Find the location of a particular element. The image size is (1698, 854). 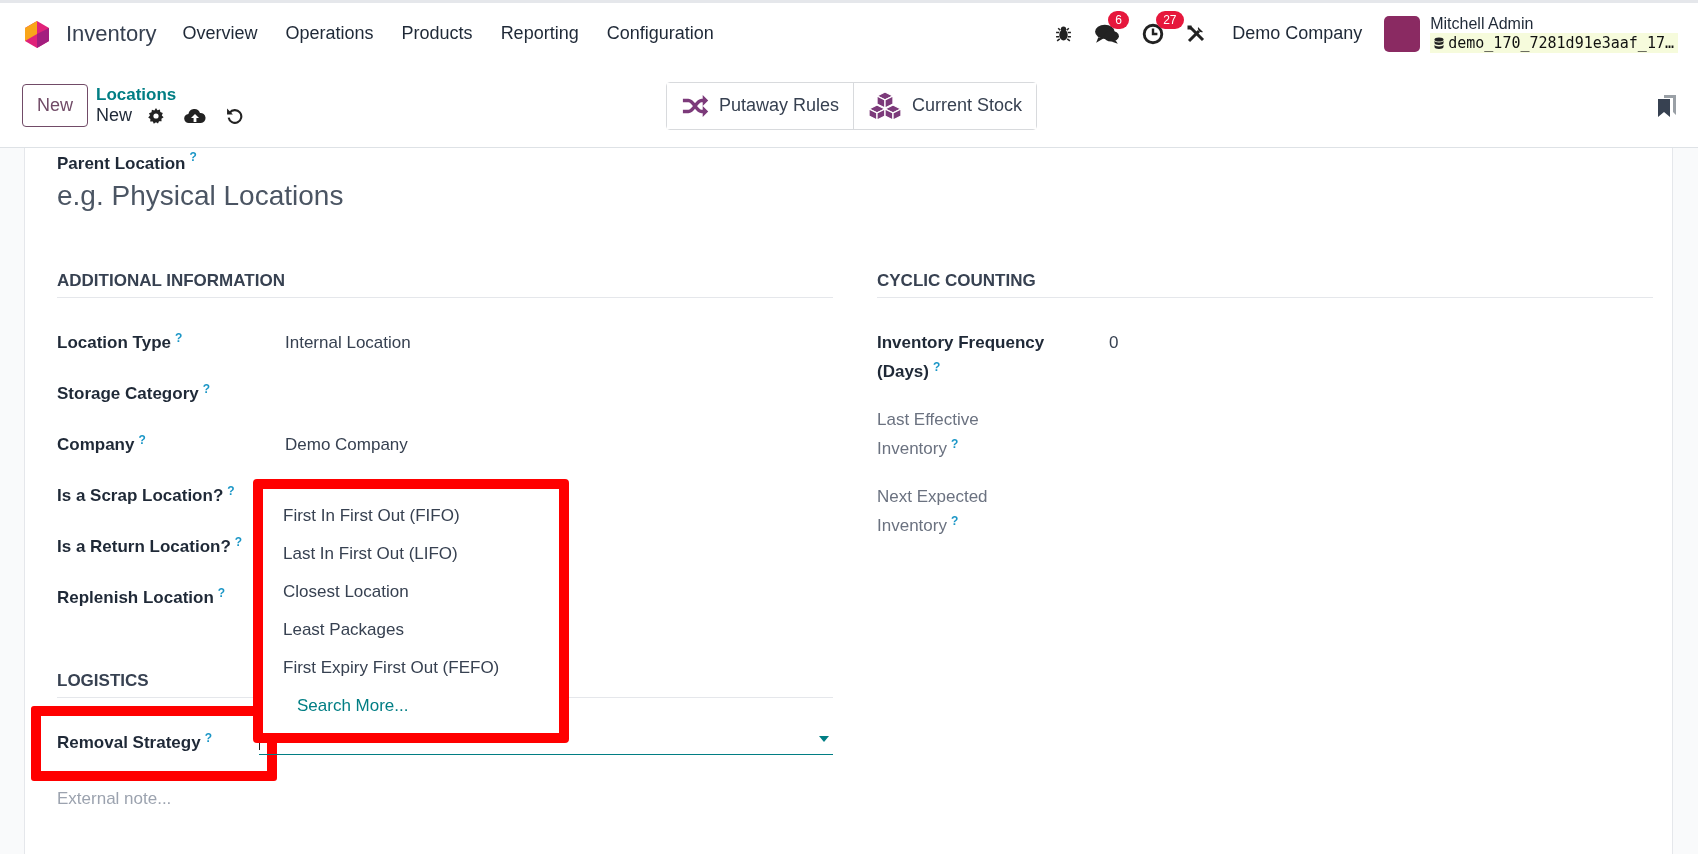

field-label: Removal Strategy $^{?}$ is located at coordinates (134, 742).